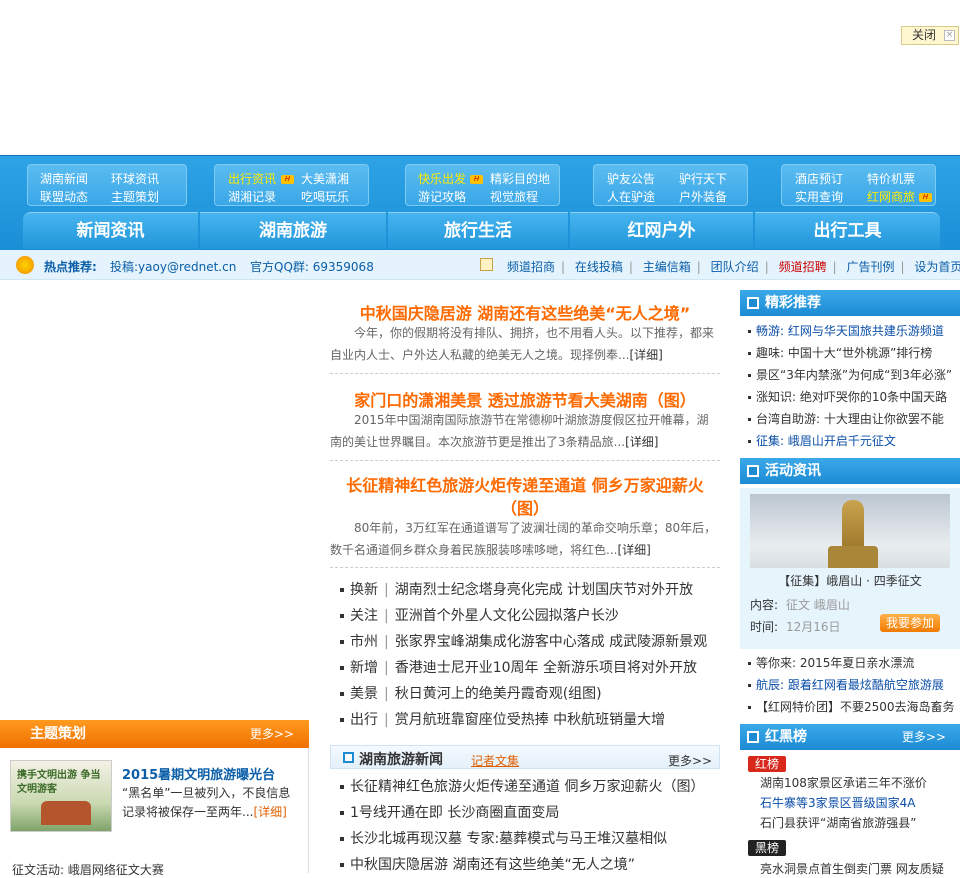  What do you see at coordinates (252, 178) in the screenshot?
I see `nav-link: 出行资讯` at bounding box center [252, 178].